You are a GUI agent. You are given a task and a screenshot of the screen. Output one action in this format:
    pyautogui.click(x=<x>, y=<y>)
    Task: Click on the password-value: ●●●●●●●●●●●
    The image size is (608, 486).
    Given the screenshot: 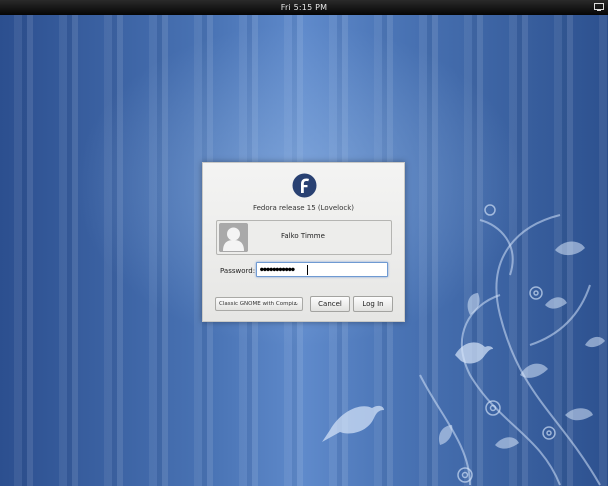 What is the action you would take?
    pyautogui.click(x=277, y=269)
    